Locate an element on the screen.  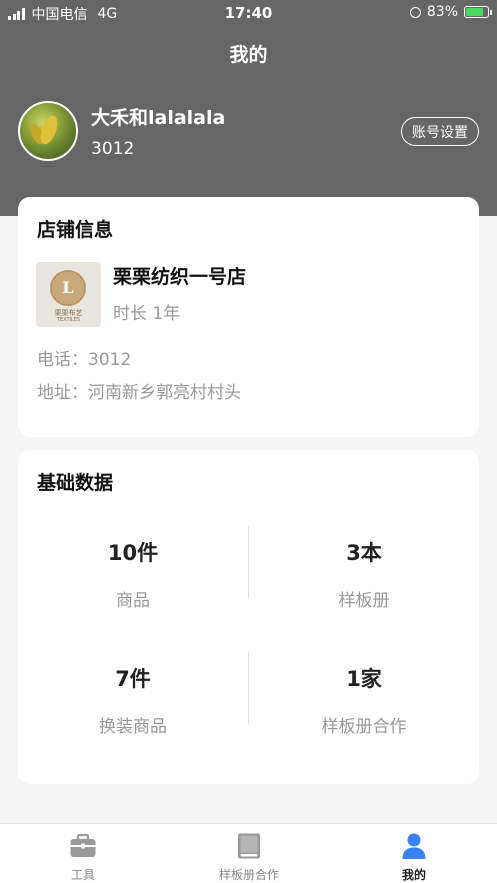
tab-label: 工具 is located at coordinates (82, 875).